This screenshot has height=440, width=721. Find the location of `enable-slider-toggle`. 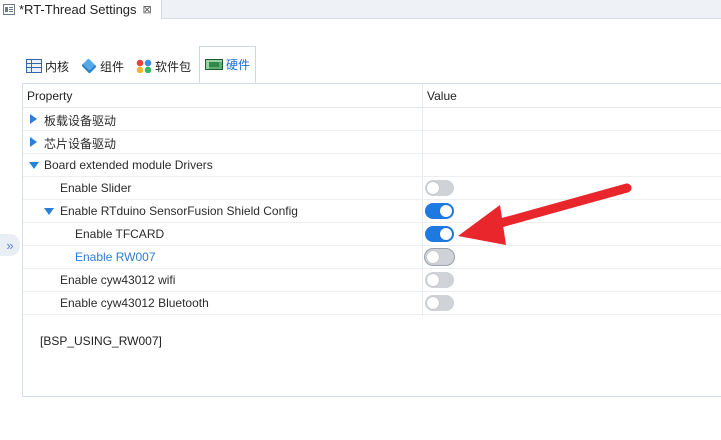

enable-slider-toggle is located at coordinates (439, 188).